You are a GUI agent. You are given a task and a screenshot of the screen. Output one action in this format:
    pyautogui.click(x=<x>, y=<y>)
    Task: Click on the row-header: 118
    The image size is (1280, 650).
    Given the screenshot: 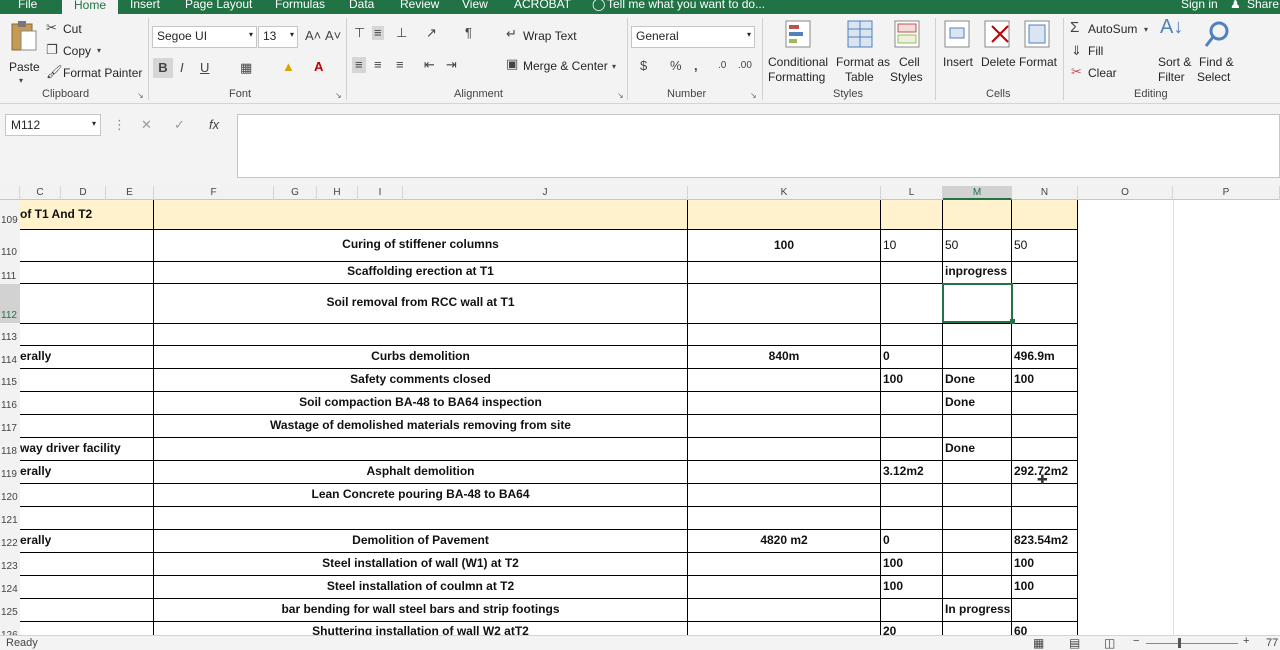 What is the action you would take?
    pyautogui.click(x=10, y=451)
    